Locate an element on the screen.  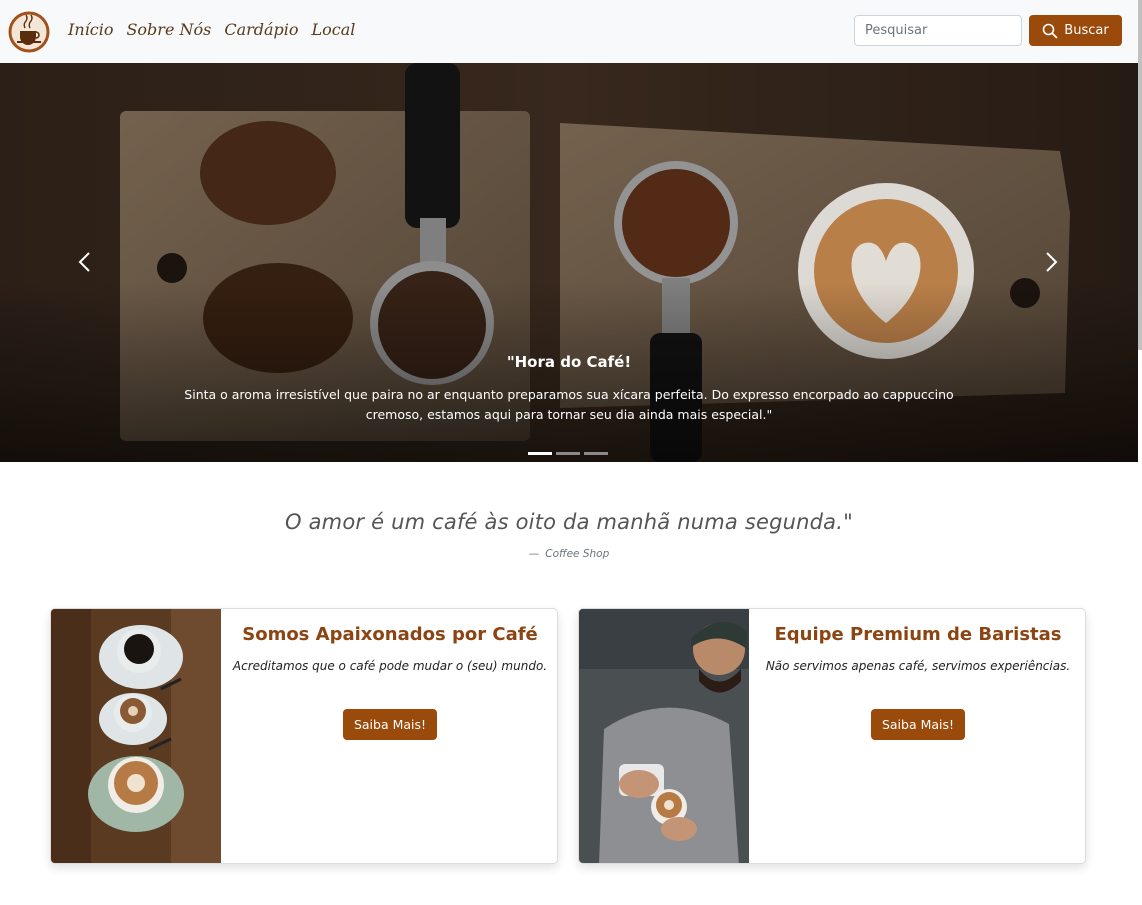
carousel-next-button is located at coordinates (1051, 262).